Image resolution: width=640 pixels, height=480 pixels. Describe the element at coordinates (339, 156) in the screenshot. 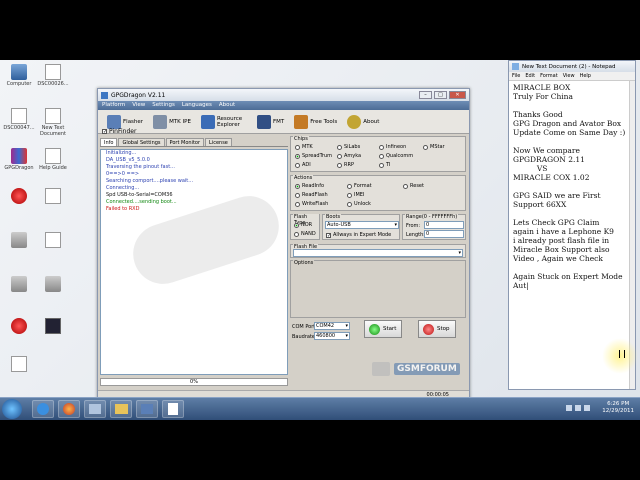

I see `radio-amyka` at that location.